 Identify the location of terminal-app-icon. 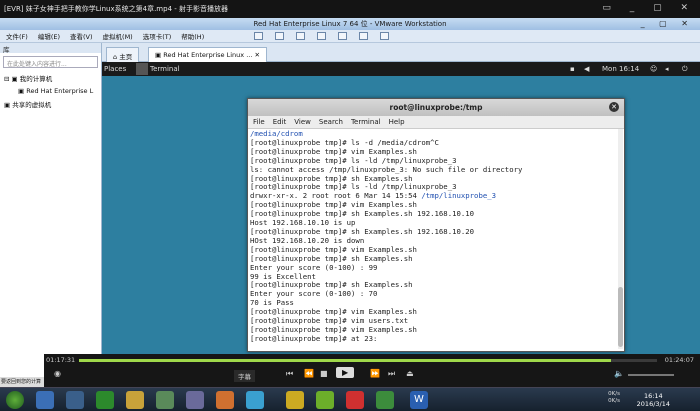
(142, 69).